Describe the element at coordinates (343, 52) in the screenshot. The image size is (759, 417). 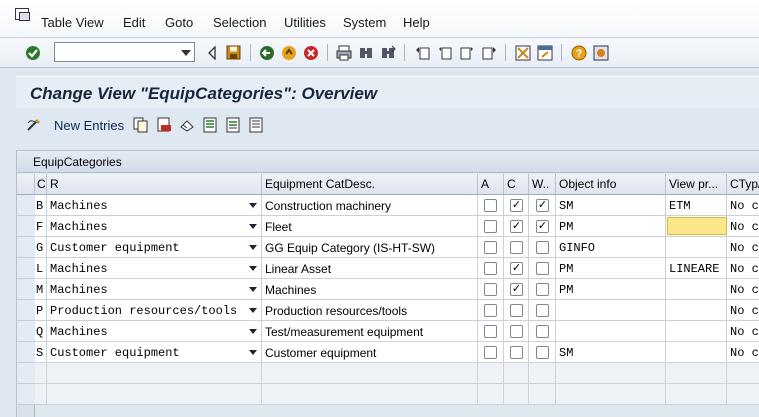
I see `print-icon` at that location.